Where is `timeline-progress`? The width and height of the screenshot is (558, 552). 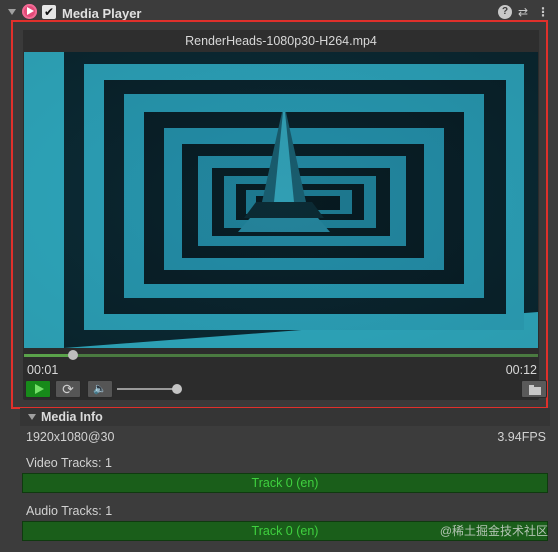 timeline-progress is located at coordinates (48, 355).